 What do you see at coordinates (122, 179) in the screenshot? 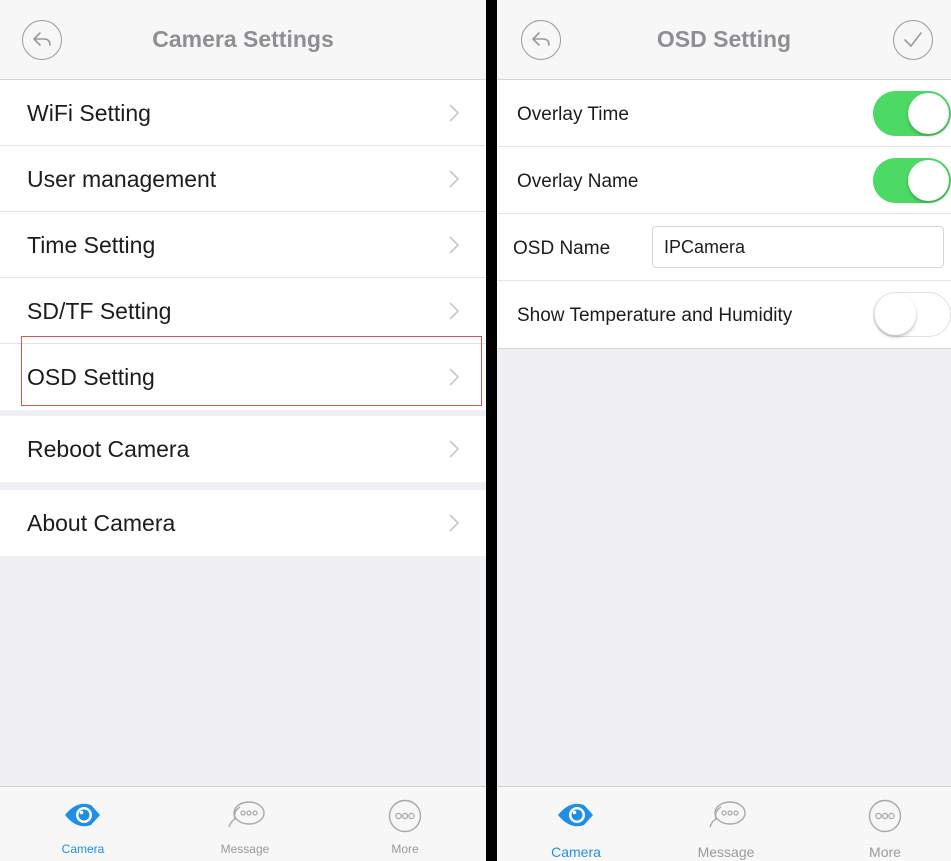
I see `menu-item-label: User management` at bounding box center [122, 179].